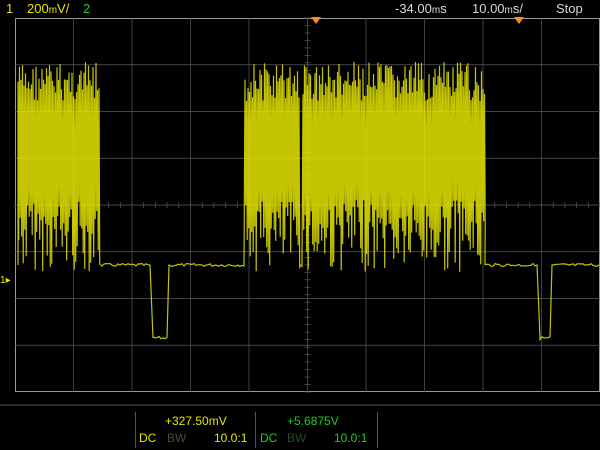 The image size is (600, 450). I want to click on ch1-ground-marker-icon: 1▸, so click(5, 281).